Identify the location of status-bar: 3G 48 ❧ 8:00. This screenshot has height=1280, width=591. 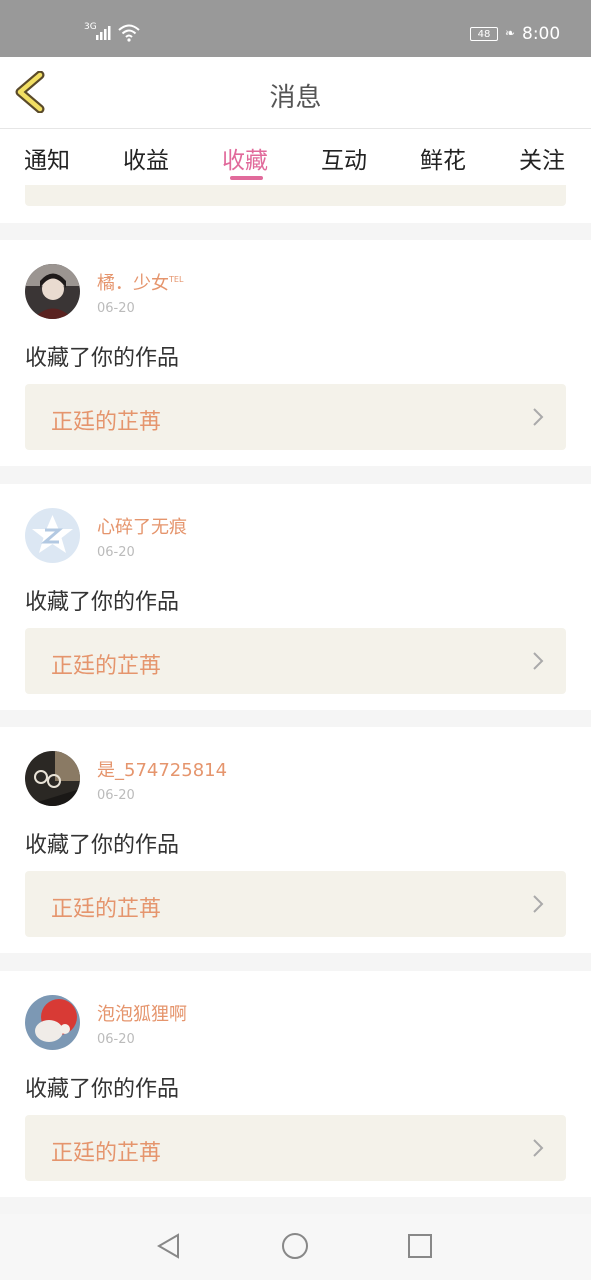
(295, 28).